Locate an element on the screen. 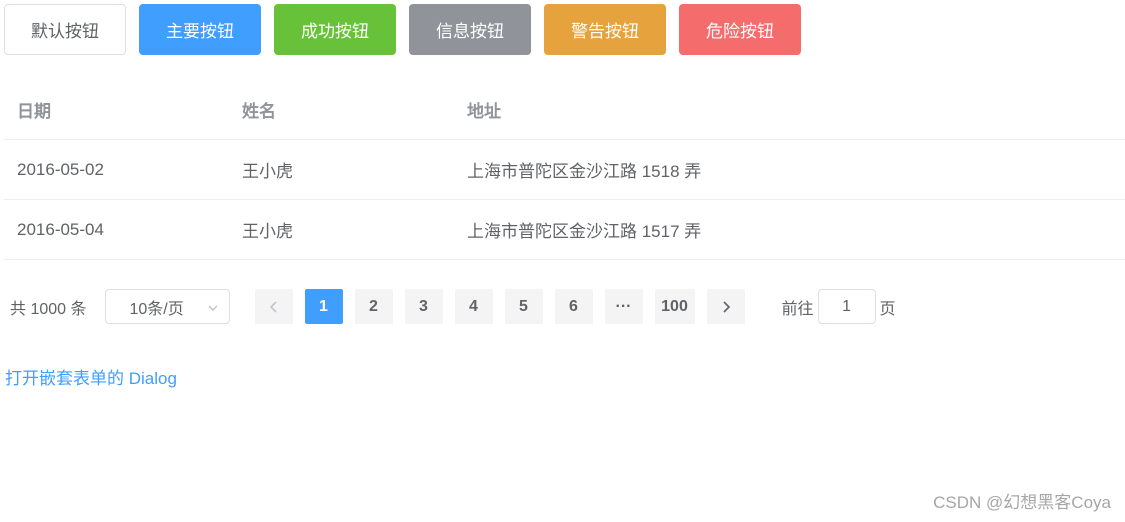  warning-button: 警告按钮 is located at coordinates (605, 29).